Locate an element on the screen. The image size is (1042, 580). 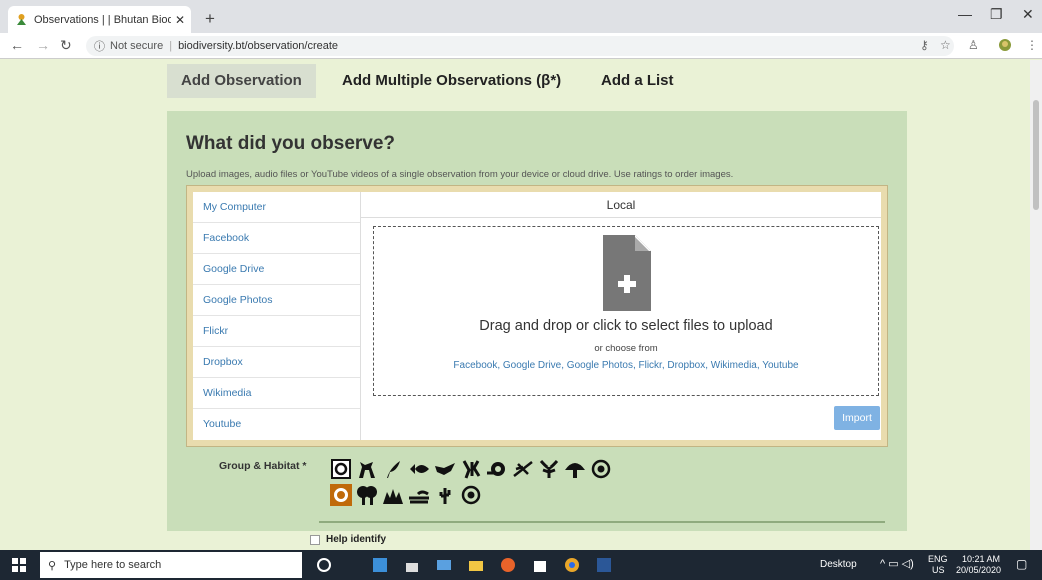
insect-icon is located at coordinates (471, 469).